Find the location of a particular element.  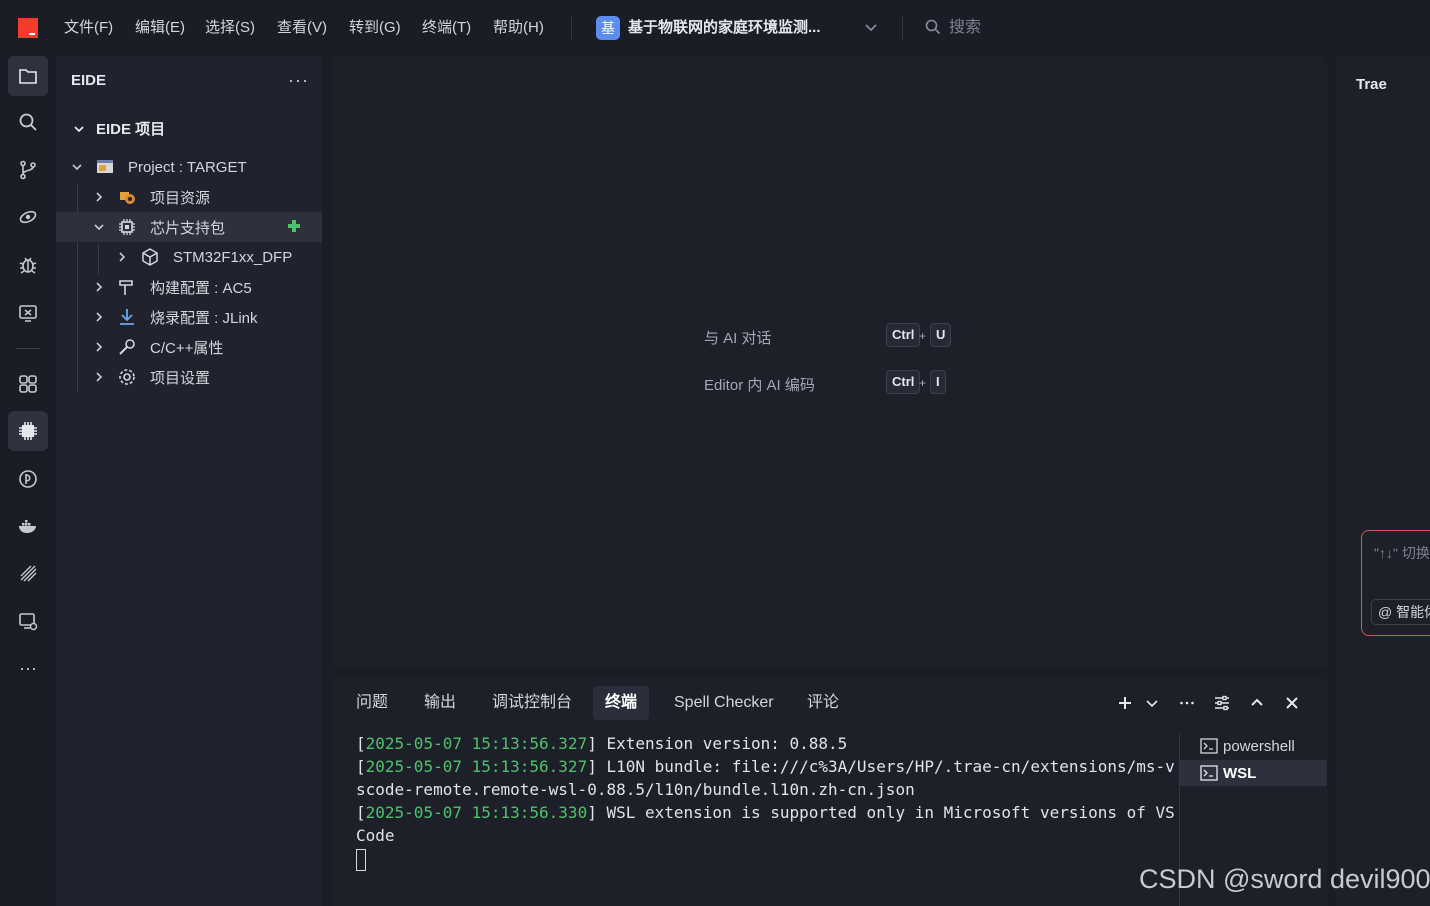

terminal-list-item-powershell: powershell is located at coordinates (1253, 746).